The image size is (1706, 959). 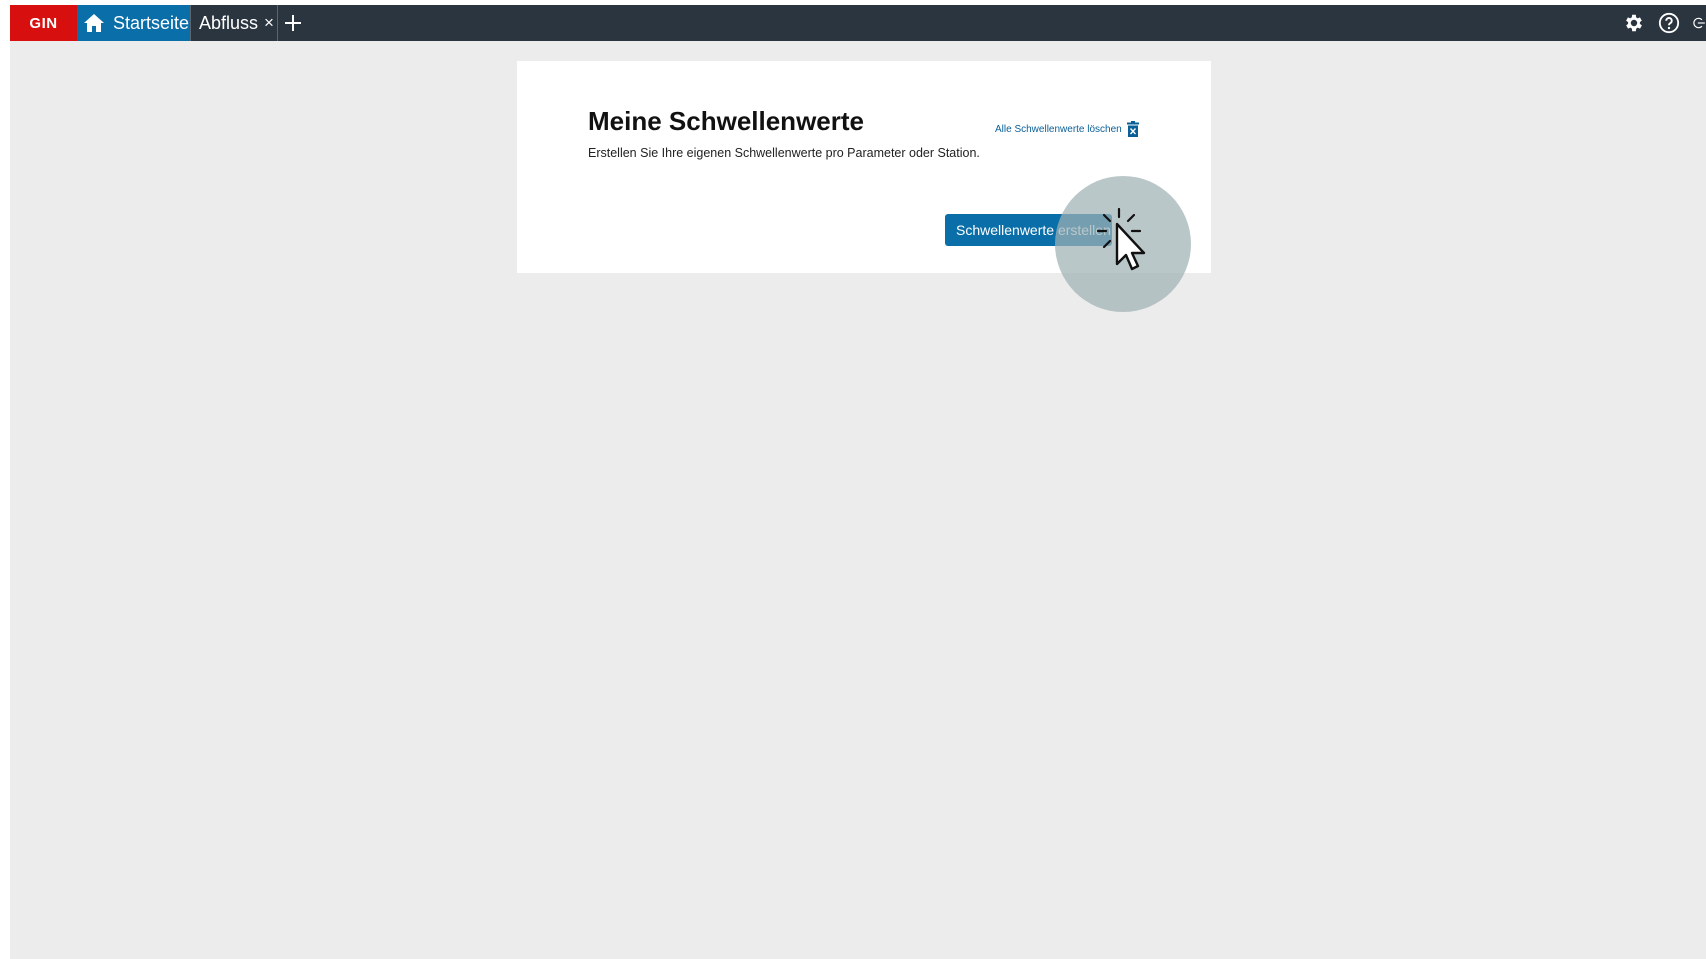 I want to click on tab-startseite: Startseite, so click(x=134, y=23).